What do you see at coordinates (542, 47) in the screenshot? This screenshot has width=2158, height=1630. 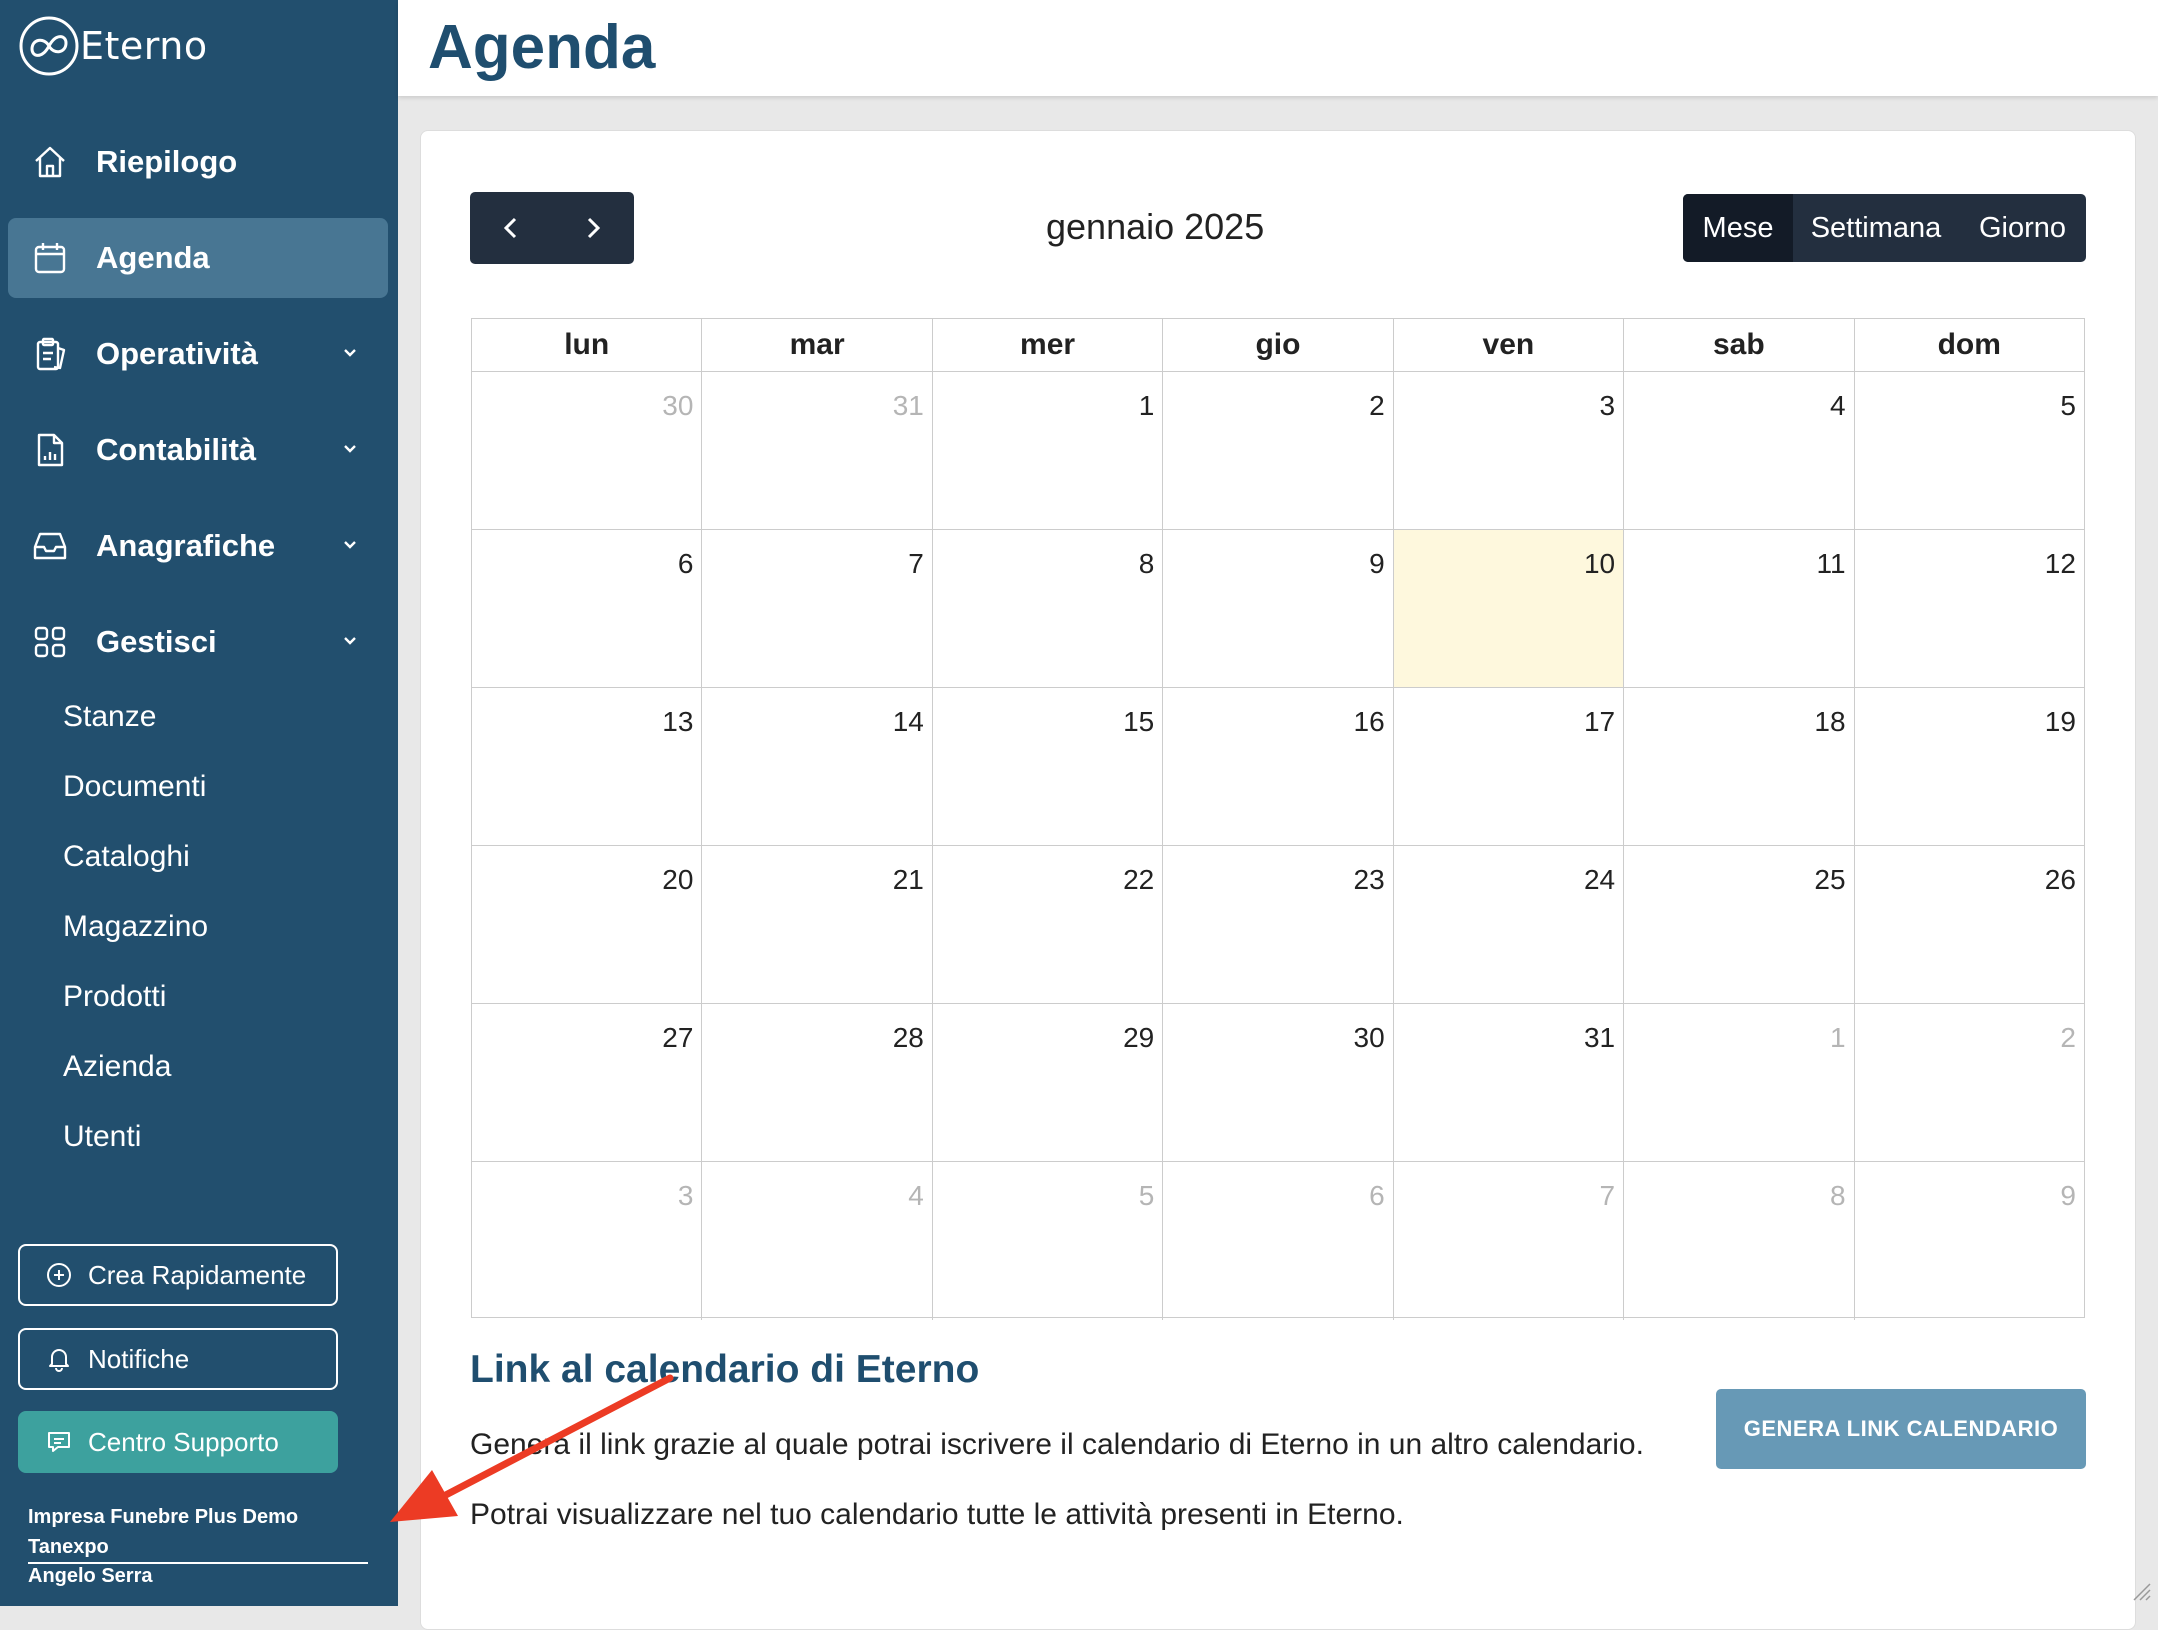 I see `page-title: Agenda` at bounding box center [542, 47].